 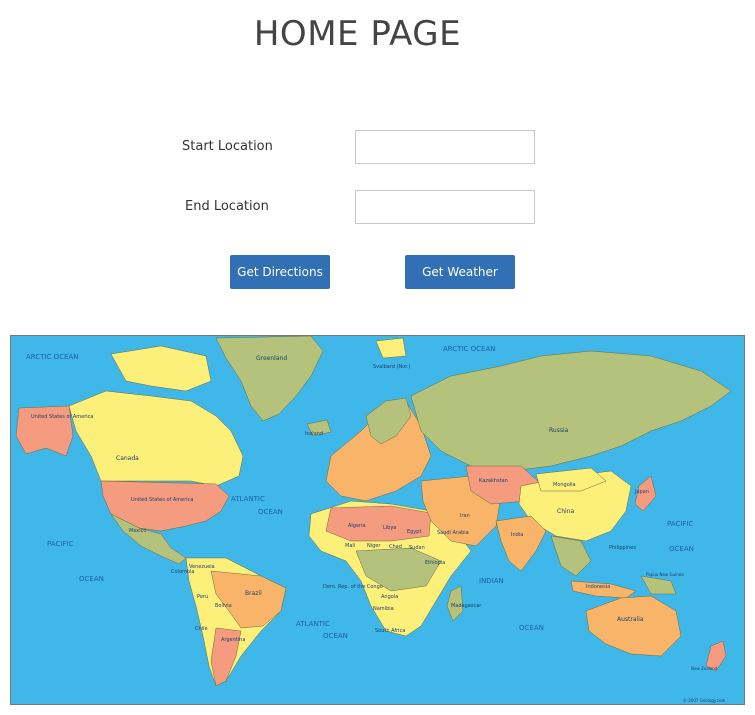 I want to click on country-label-mexico: Mexico, so click(x=137, y=531).